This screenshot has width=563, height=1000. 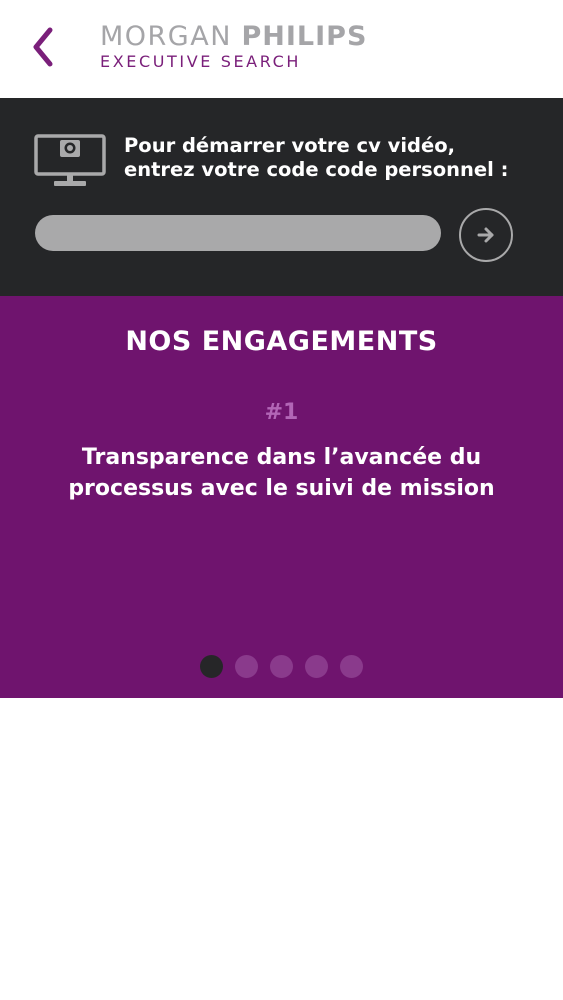 I want to click on personal-code-input, so click(x=238, y=233).